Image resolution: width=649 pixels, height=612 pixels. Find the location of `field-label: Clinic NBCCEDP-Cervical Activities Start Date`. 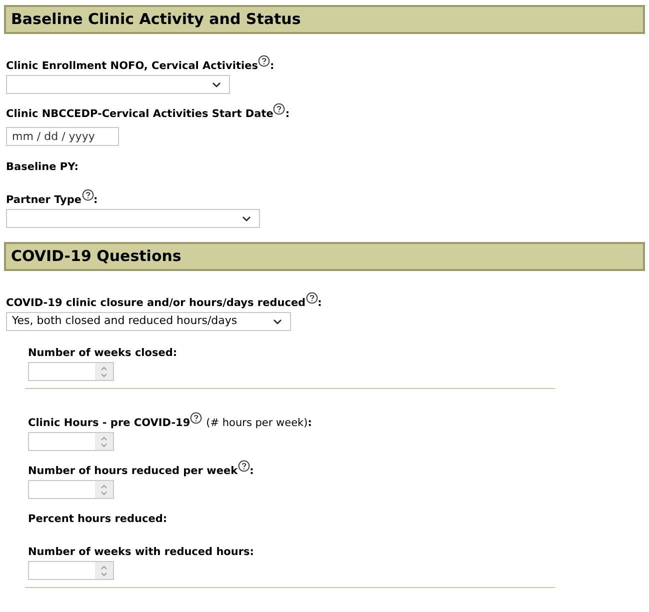

field-label: Clinic NBCCEDP-Cervical Activities Start Date is located at coordinates (140, 114).